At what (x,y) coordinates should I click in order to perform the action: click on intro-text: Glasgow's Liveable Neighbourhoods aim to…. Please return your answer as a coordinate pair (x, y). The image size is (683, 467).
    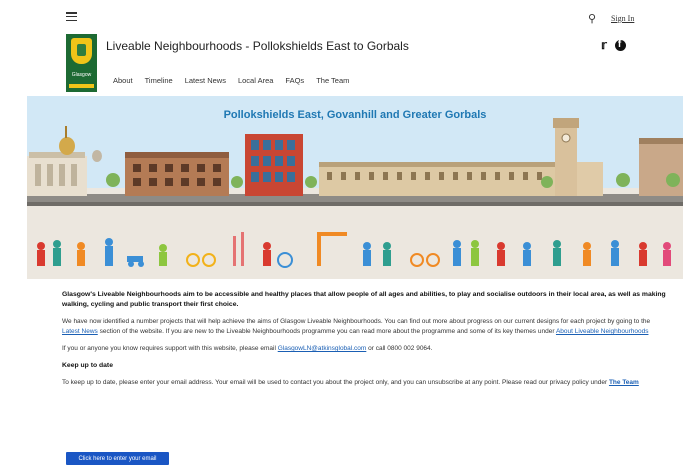
    Looking at the image, I should click on (364, 299).